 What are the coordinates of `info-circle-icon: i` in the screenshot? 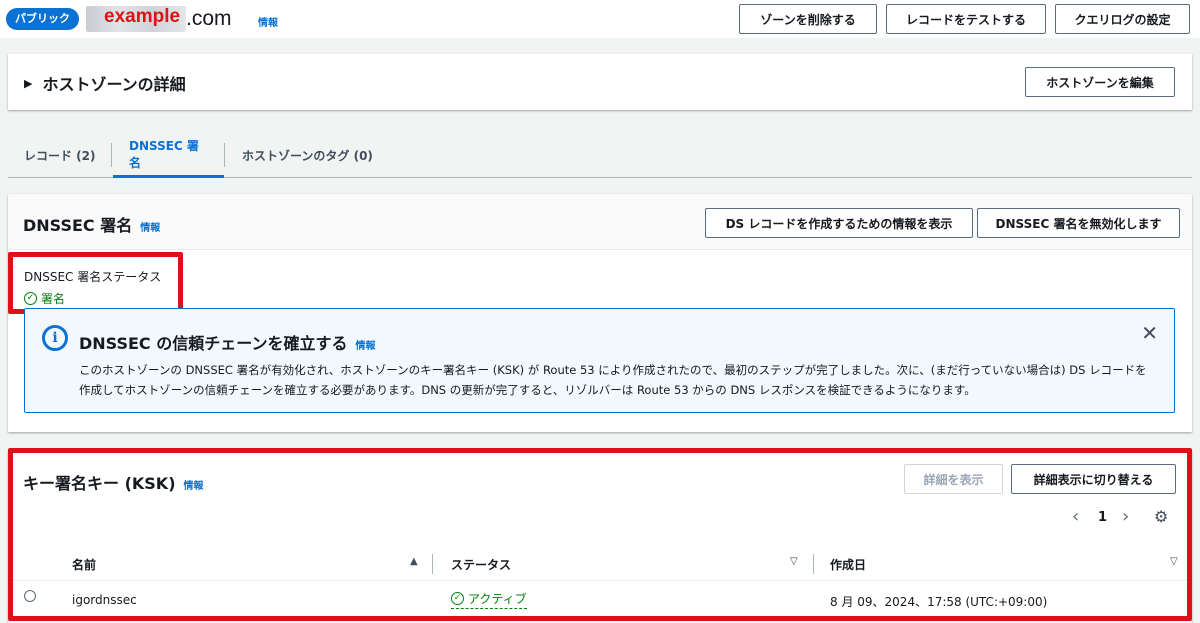 It's located at (55, 338).